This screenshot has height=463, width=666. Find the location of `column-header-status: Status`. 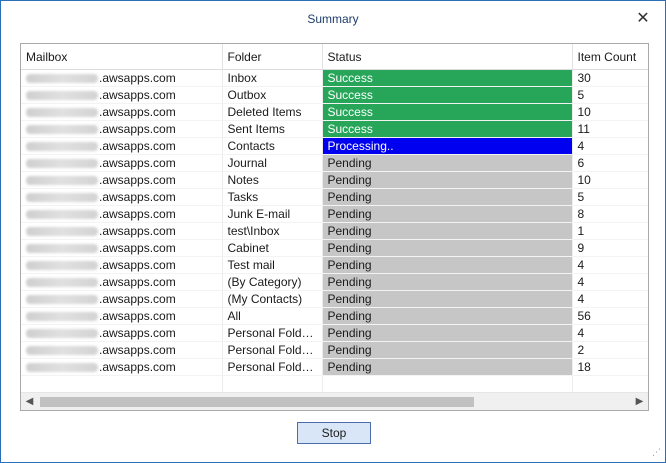

column-header-status: Status is located at coordinates (447, 57).